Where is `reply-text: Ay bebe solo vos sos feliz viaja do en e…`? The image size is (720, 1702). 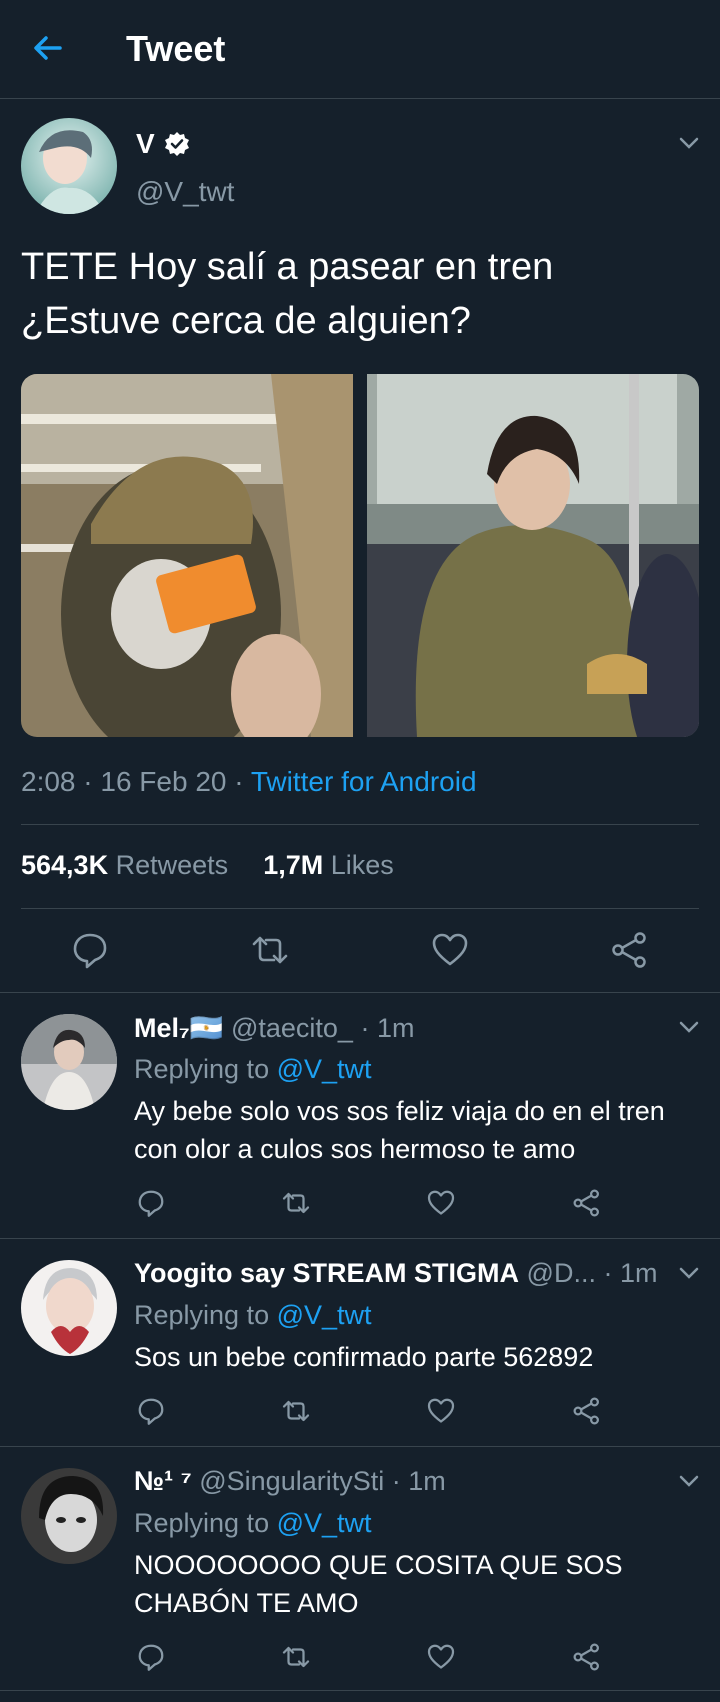
reply-text: Ay bebe solo vos sos feliz viaja do en e… is located at coordinates (419, 1130).